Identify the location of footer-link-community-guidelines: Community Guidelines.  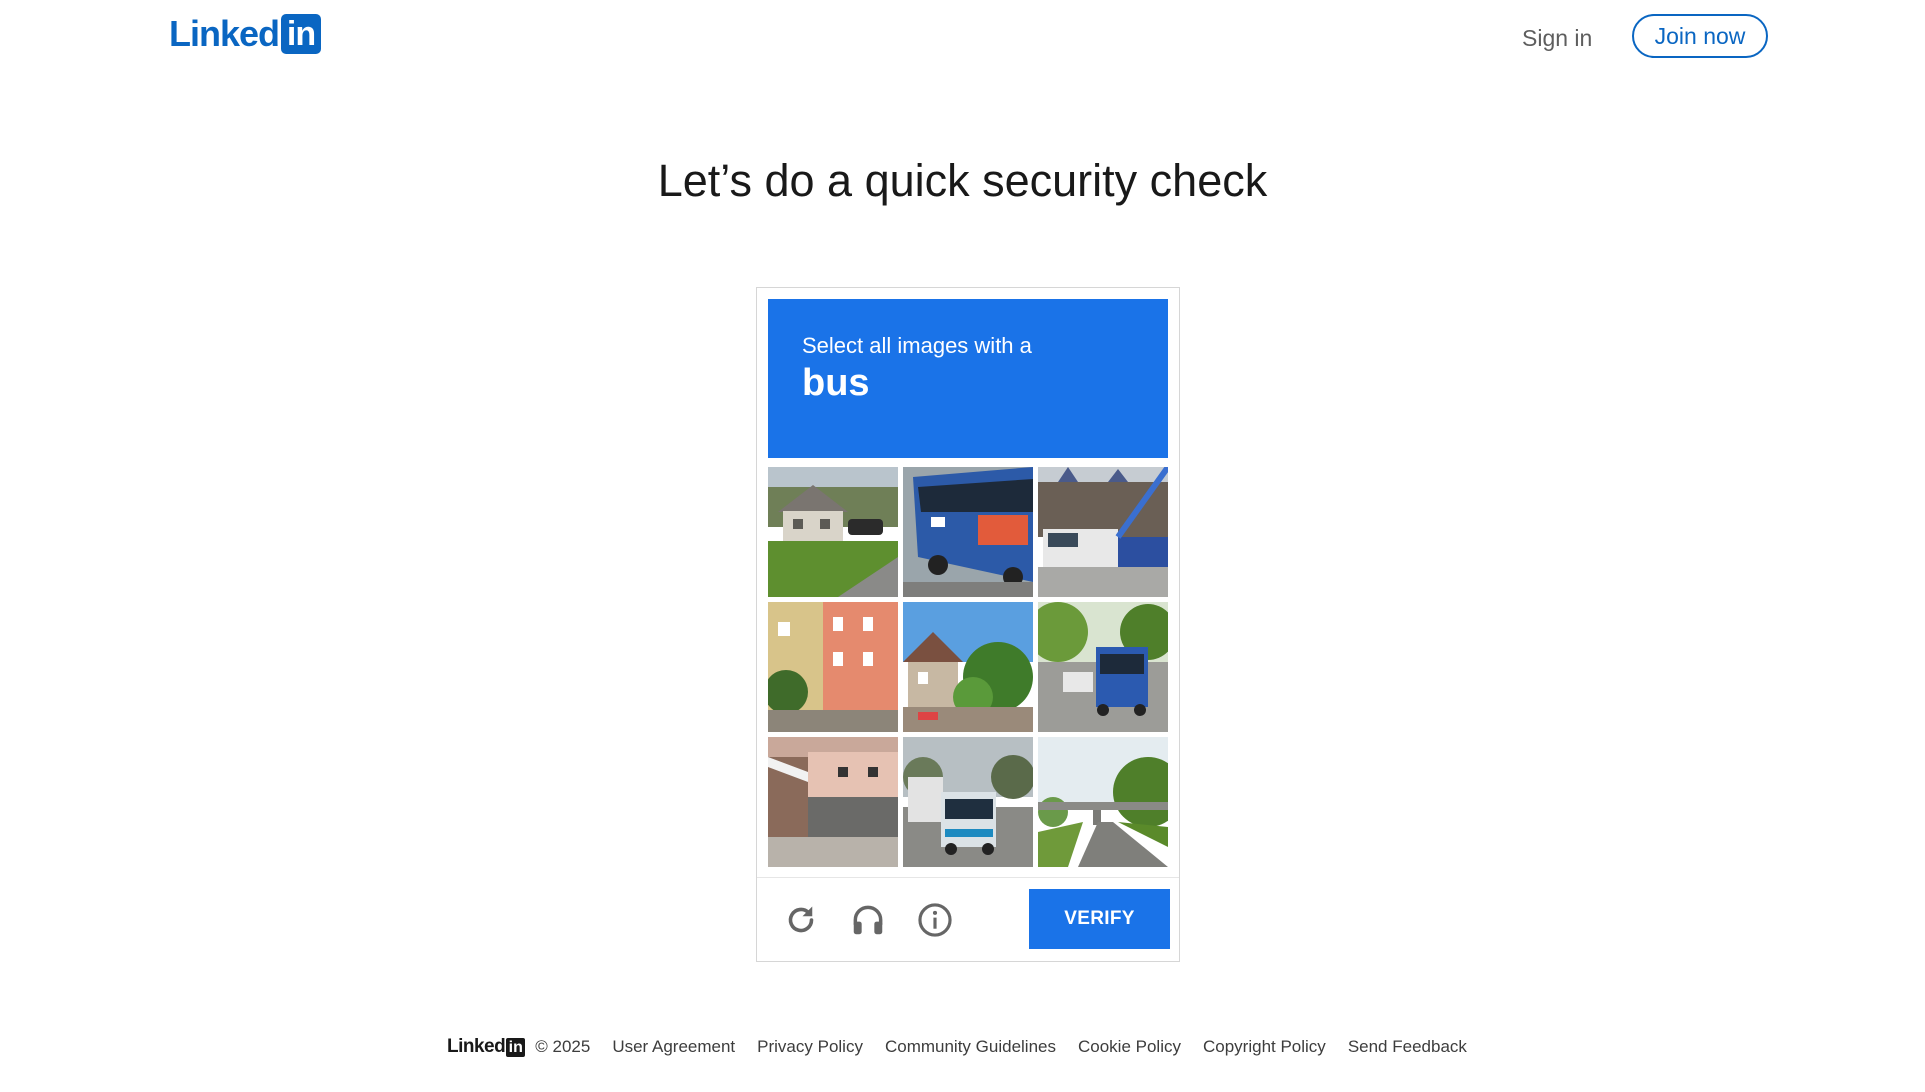
(970, 1047).